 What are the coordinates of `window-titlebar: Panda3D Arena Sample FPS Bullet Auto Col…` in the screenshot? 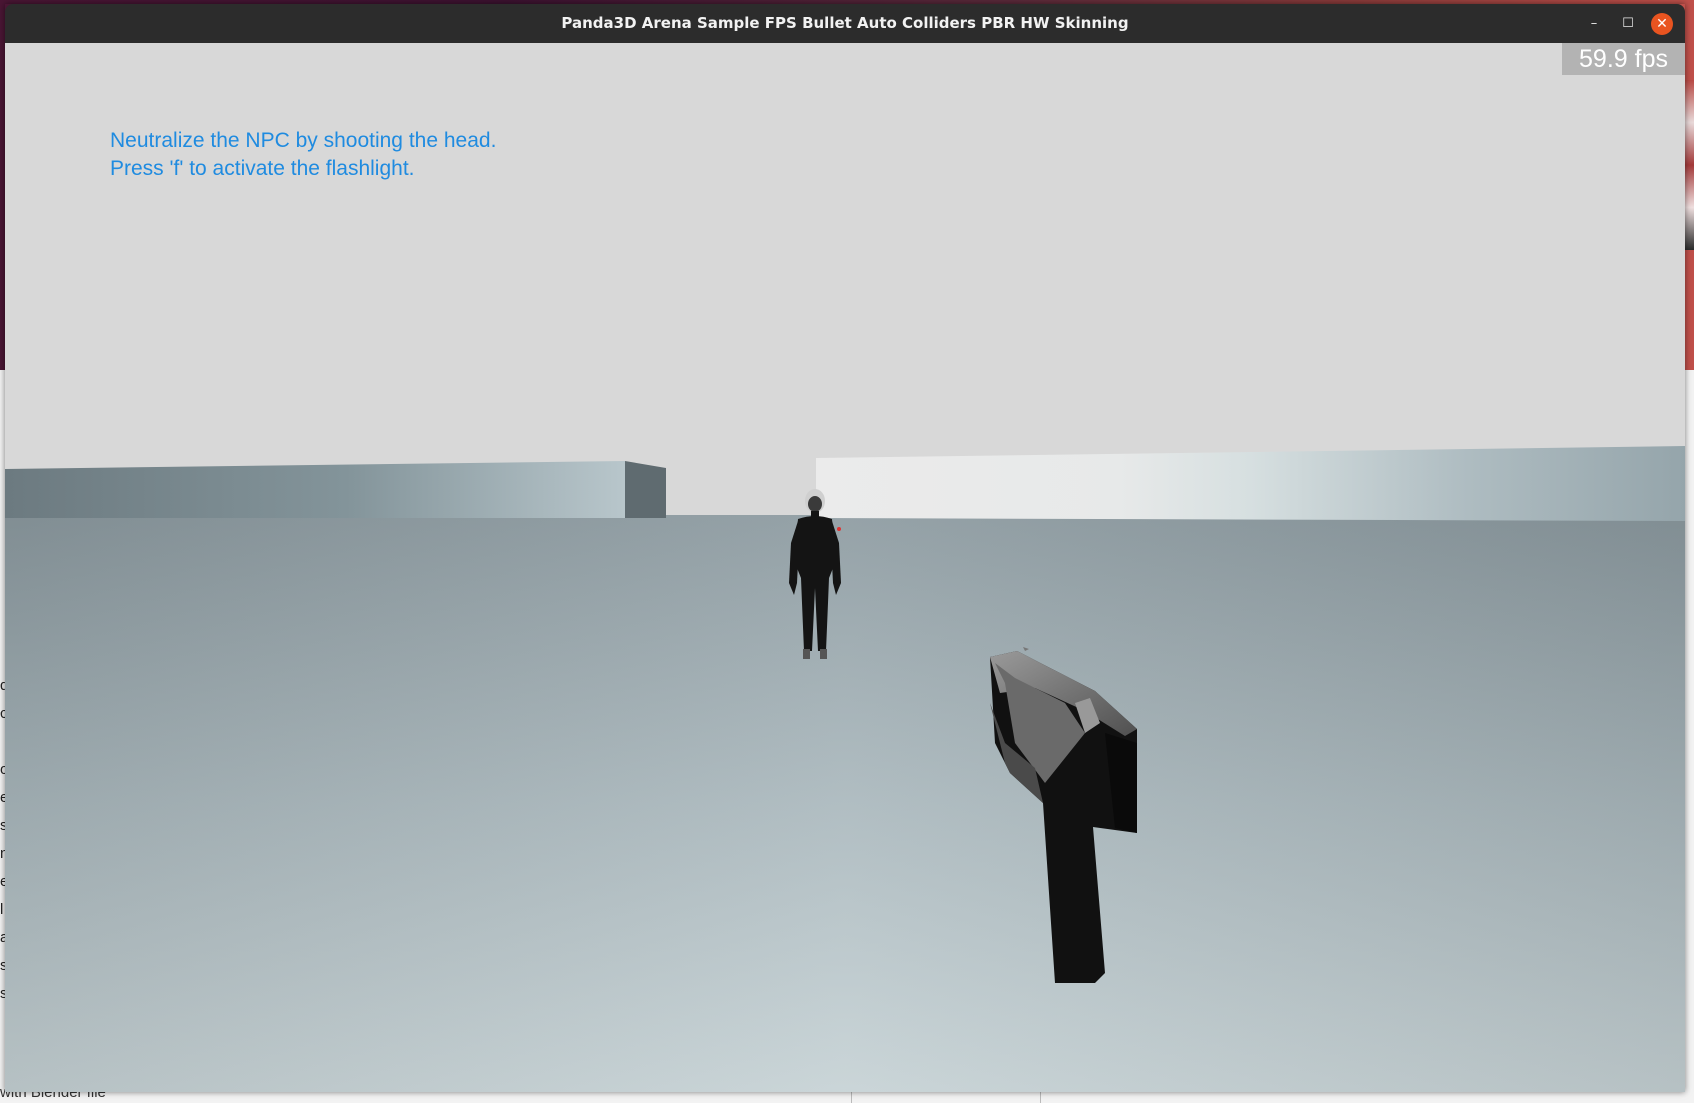 It's located at (845, 23).